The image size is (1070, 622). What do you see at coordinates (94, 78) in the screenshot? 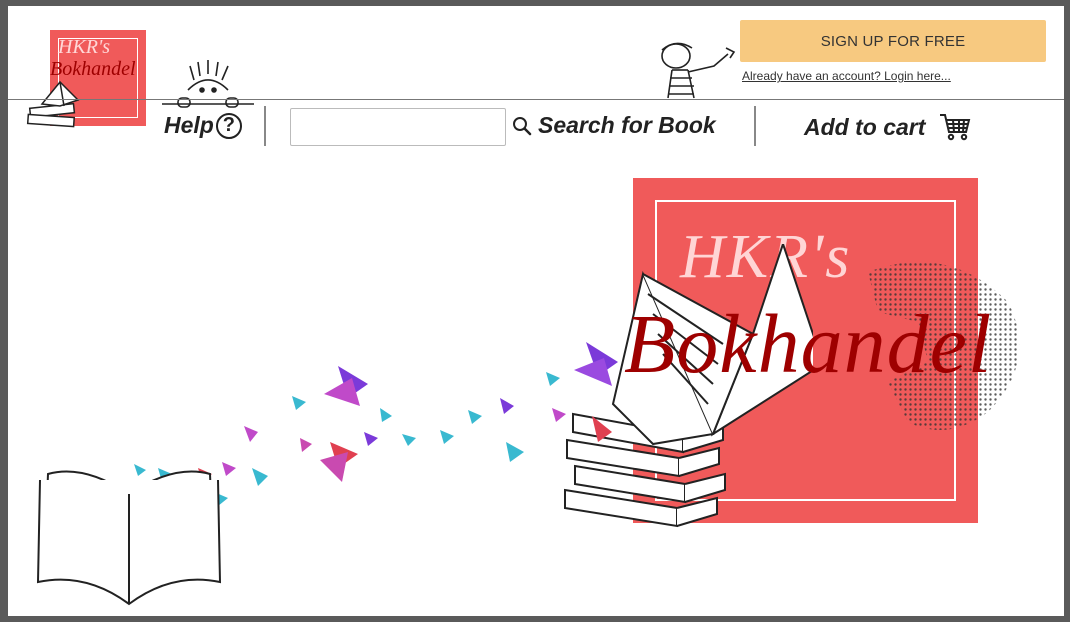
I see `header-logo: HKR's Bokhandel` at bounding box center [94, 78].